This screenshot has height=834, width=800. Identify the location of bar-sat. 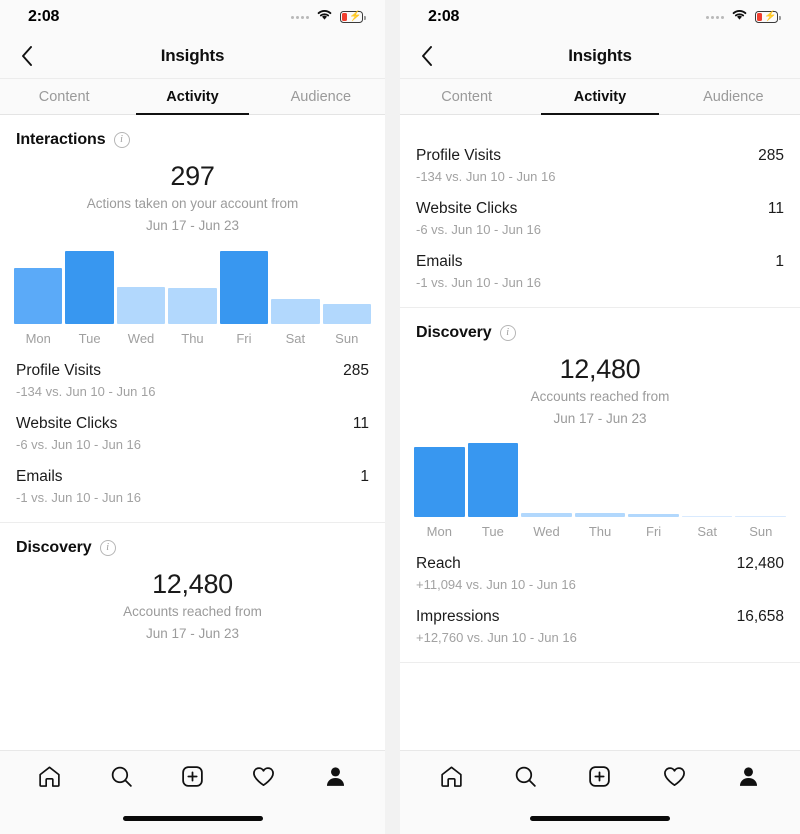
(707, 516).